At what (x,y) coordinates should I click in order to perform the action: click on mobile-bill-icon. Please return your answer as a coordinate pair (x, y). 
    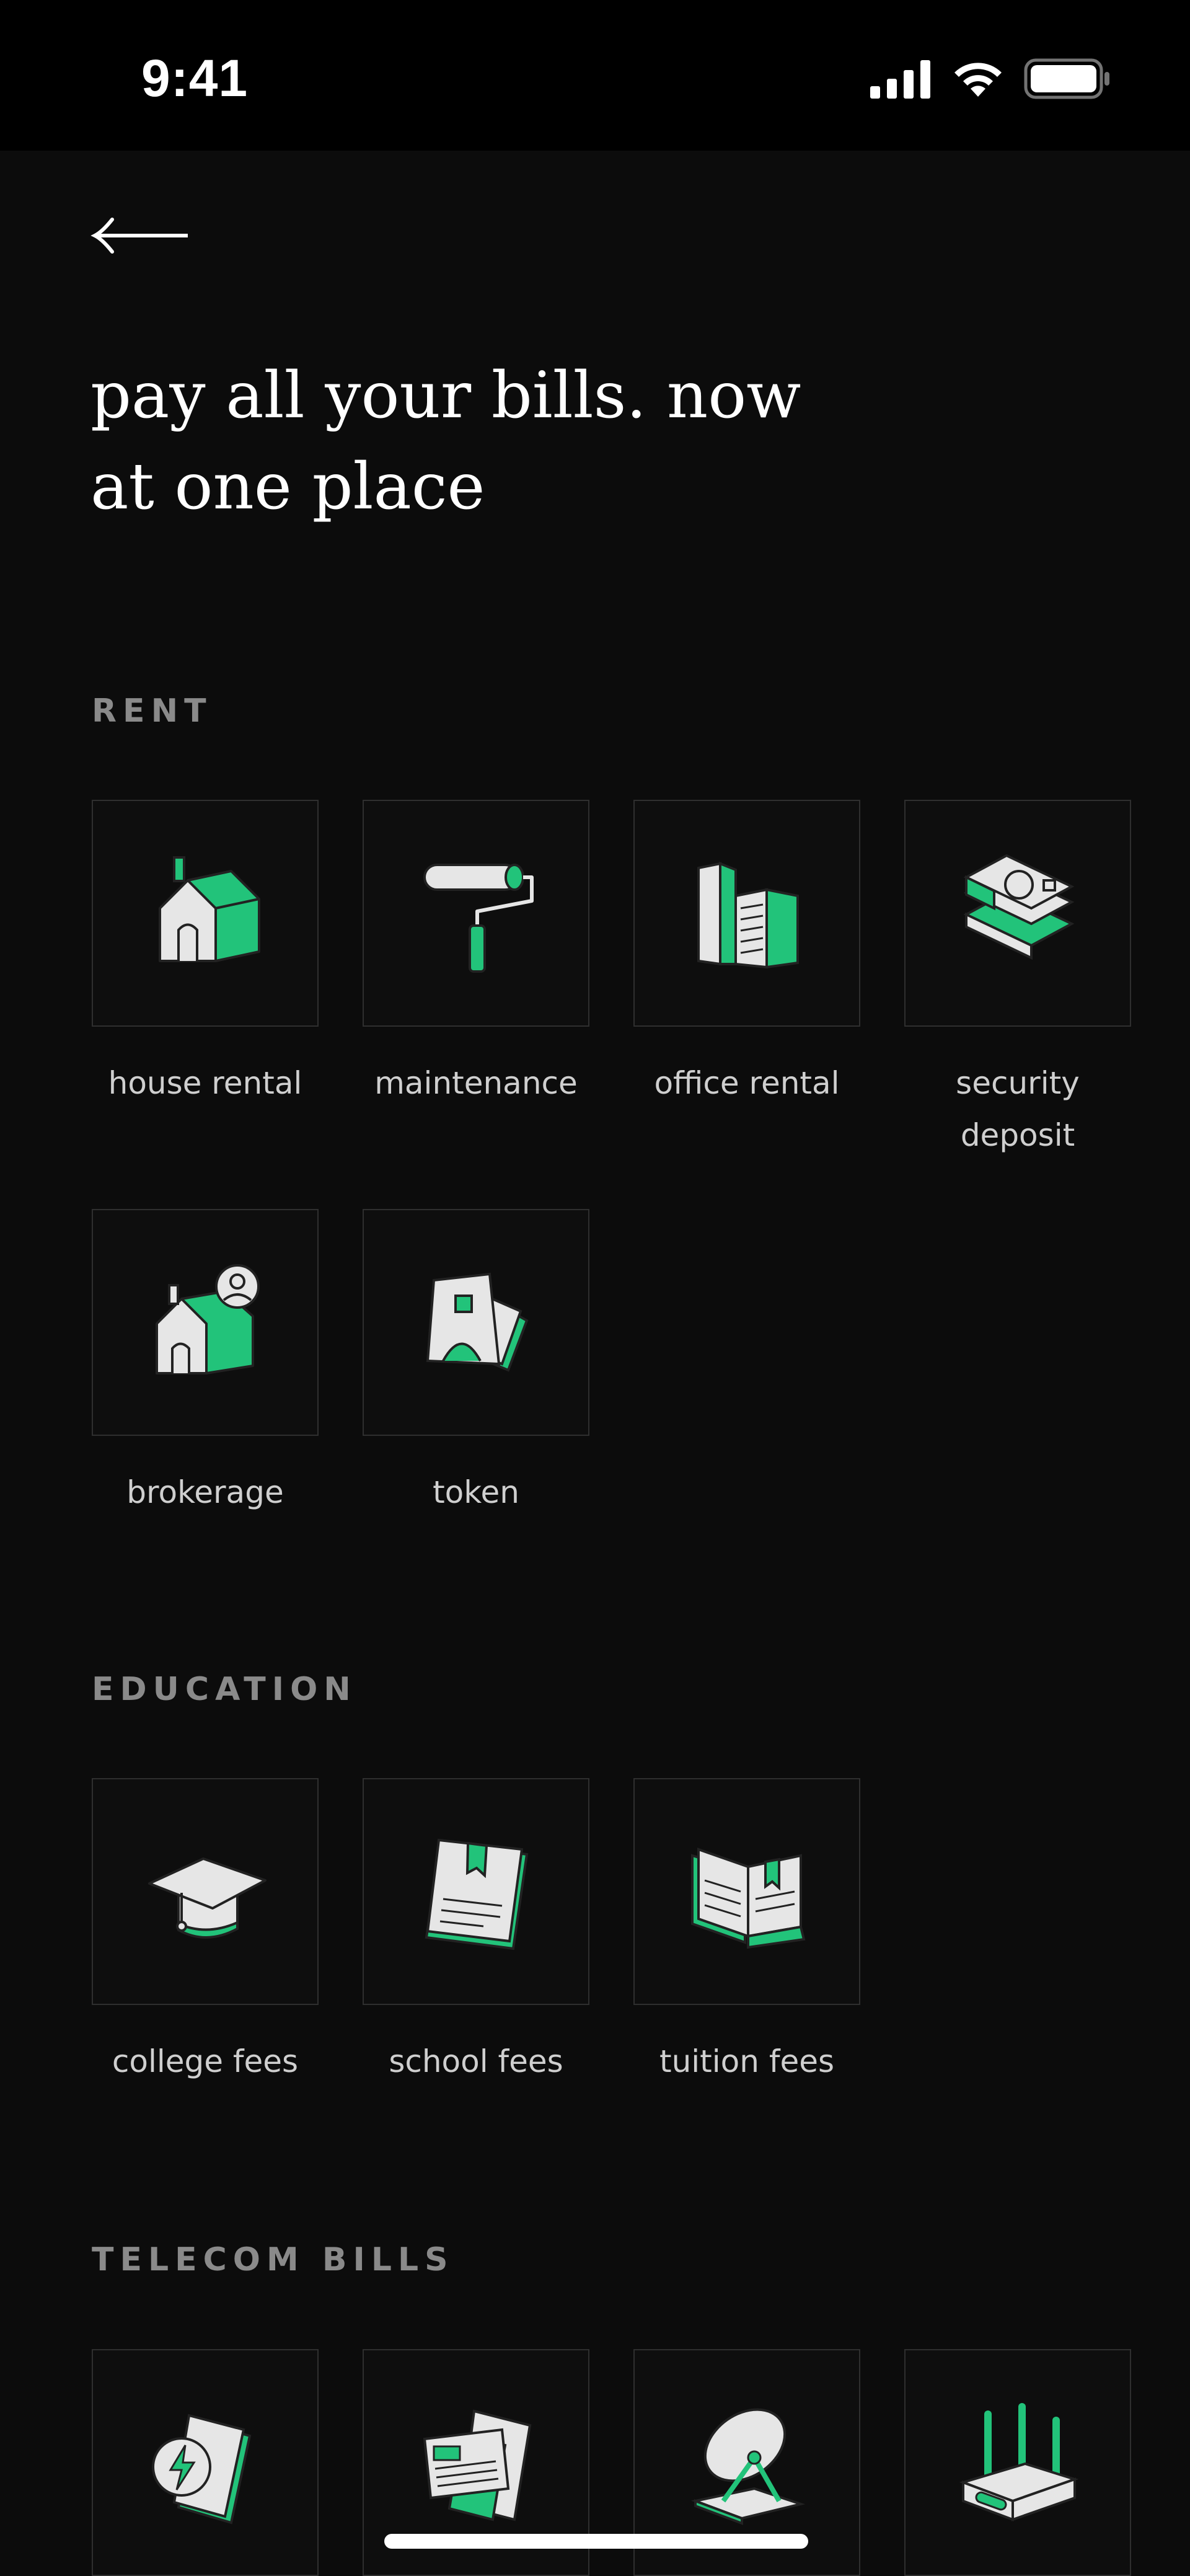
    Looking at the image, I should click on (477, 2465).